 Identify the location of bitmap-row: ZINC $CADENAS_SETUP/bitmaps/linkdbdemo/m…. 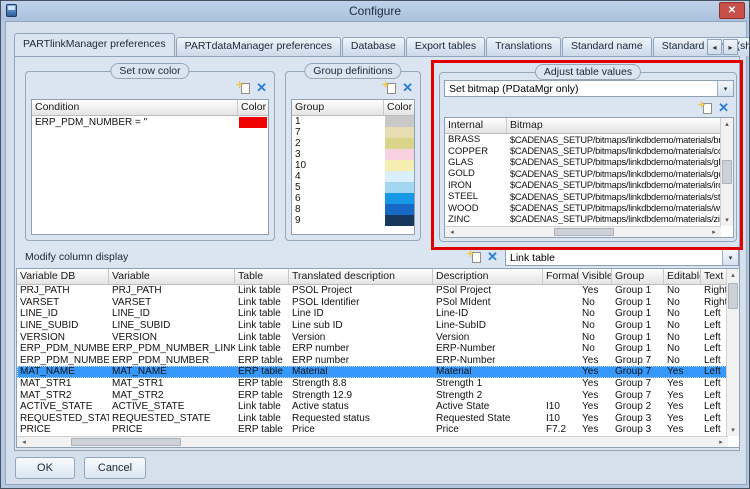
(582, 219).